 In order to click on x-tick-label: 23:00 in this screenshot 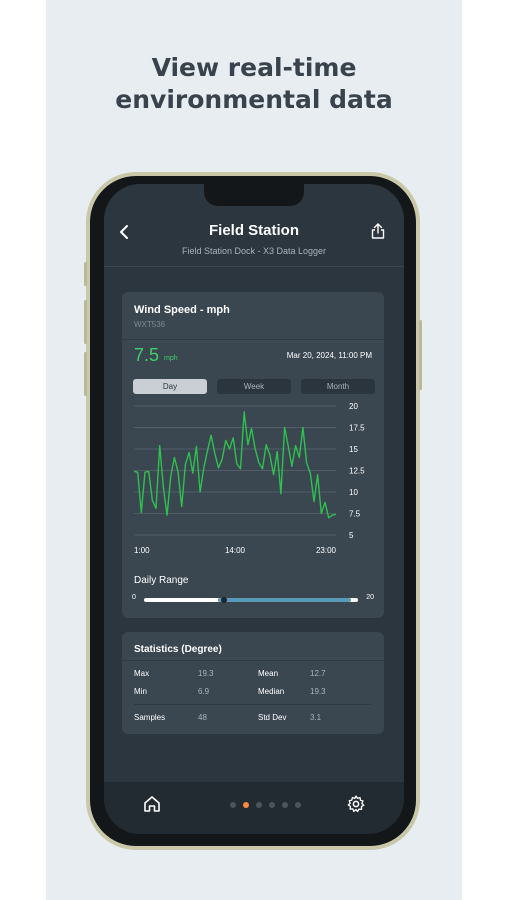, I will do `click(326, 550)`.